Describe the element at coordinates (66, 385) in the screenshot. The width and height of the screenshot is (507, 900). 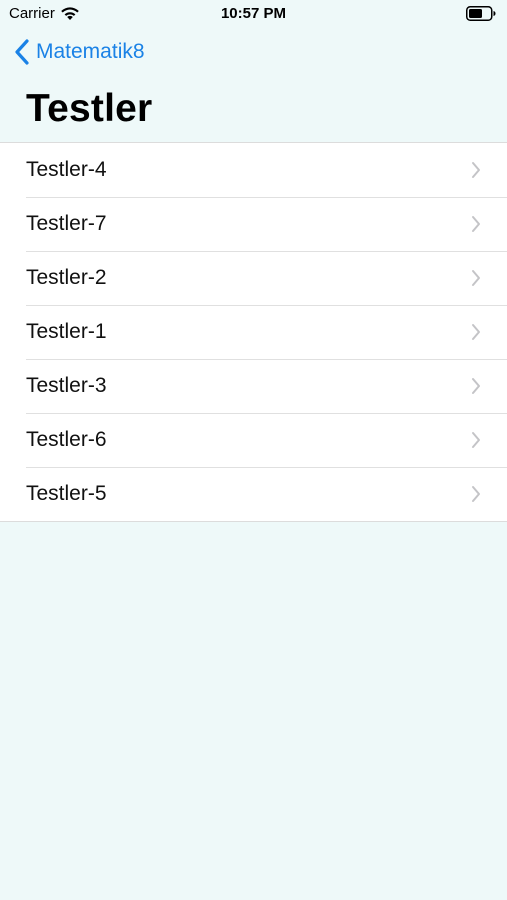
I see `list-item-label: Testler-3` at that location.